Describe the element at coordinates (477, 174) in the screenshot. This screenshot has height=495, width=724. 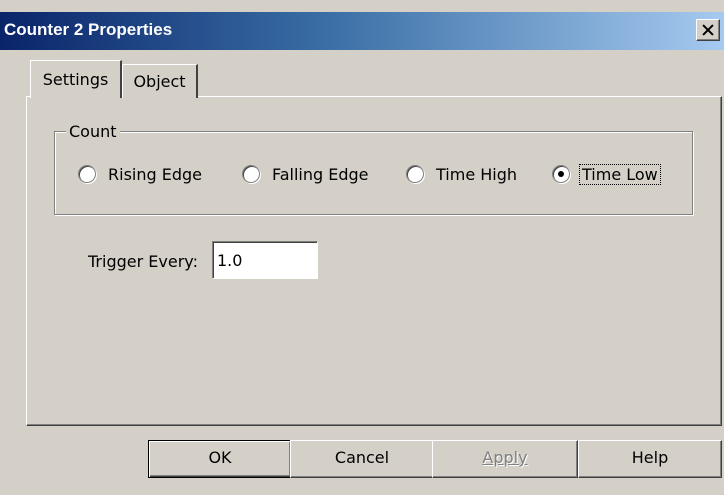
I see `radio-time-high-label: Time High` at that location.